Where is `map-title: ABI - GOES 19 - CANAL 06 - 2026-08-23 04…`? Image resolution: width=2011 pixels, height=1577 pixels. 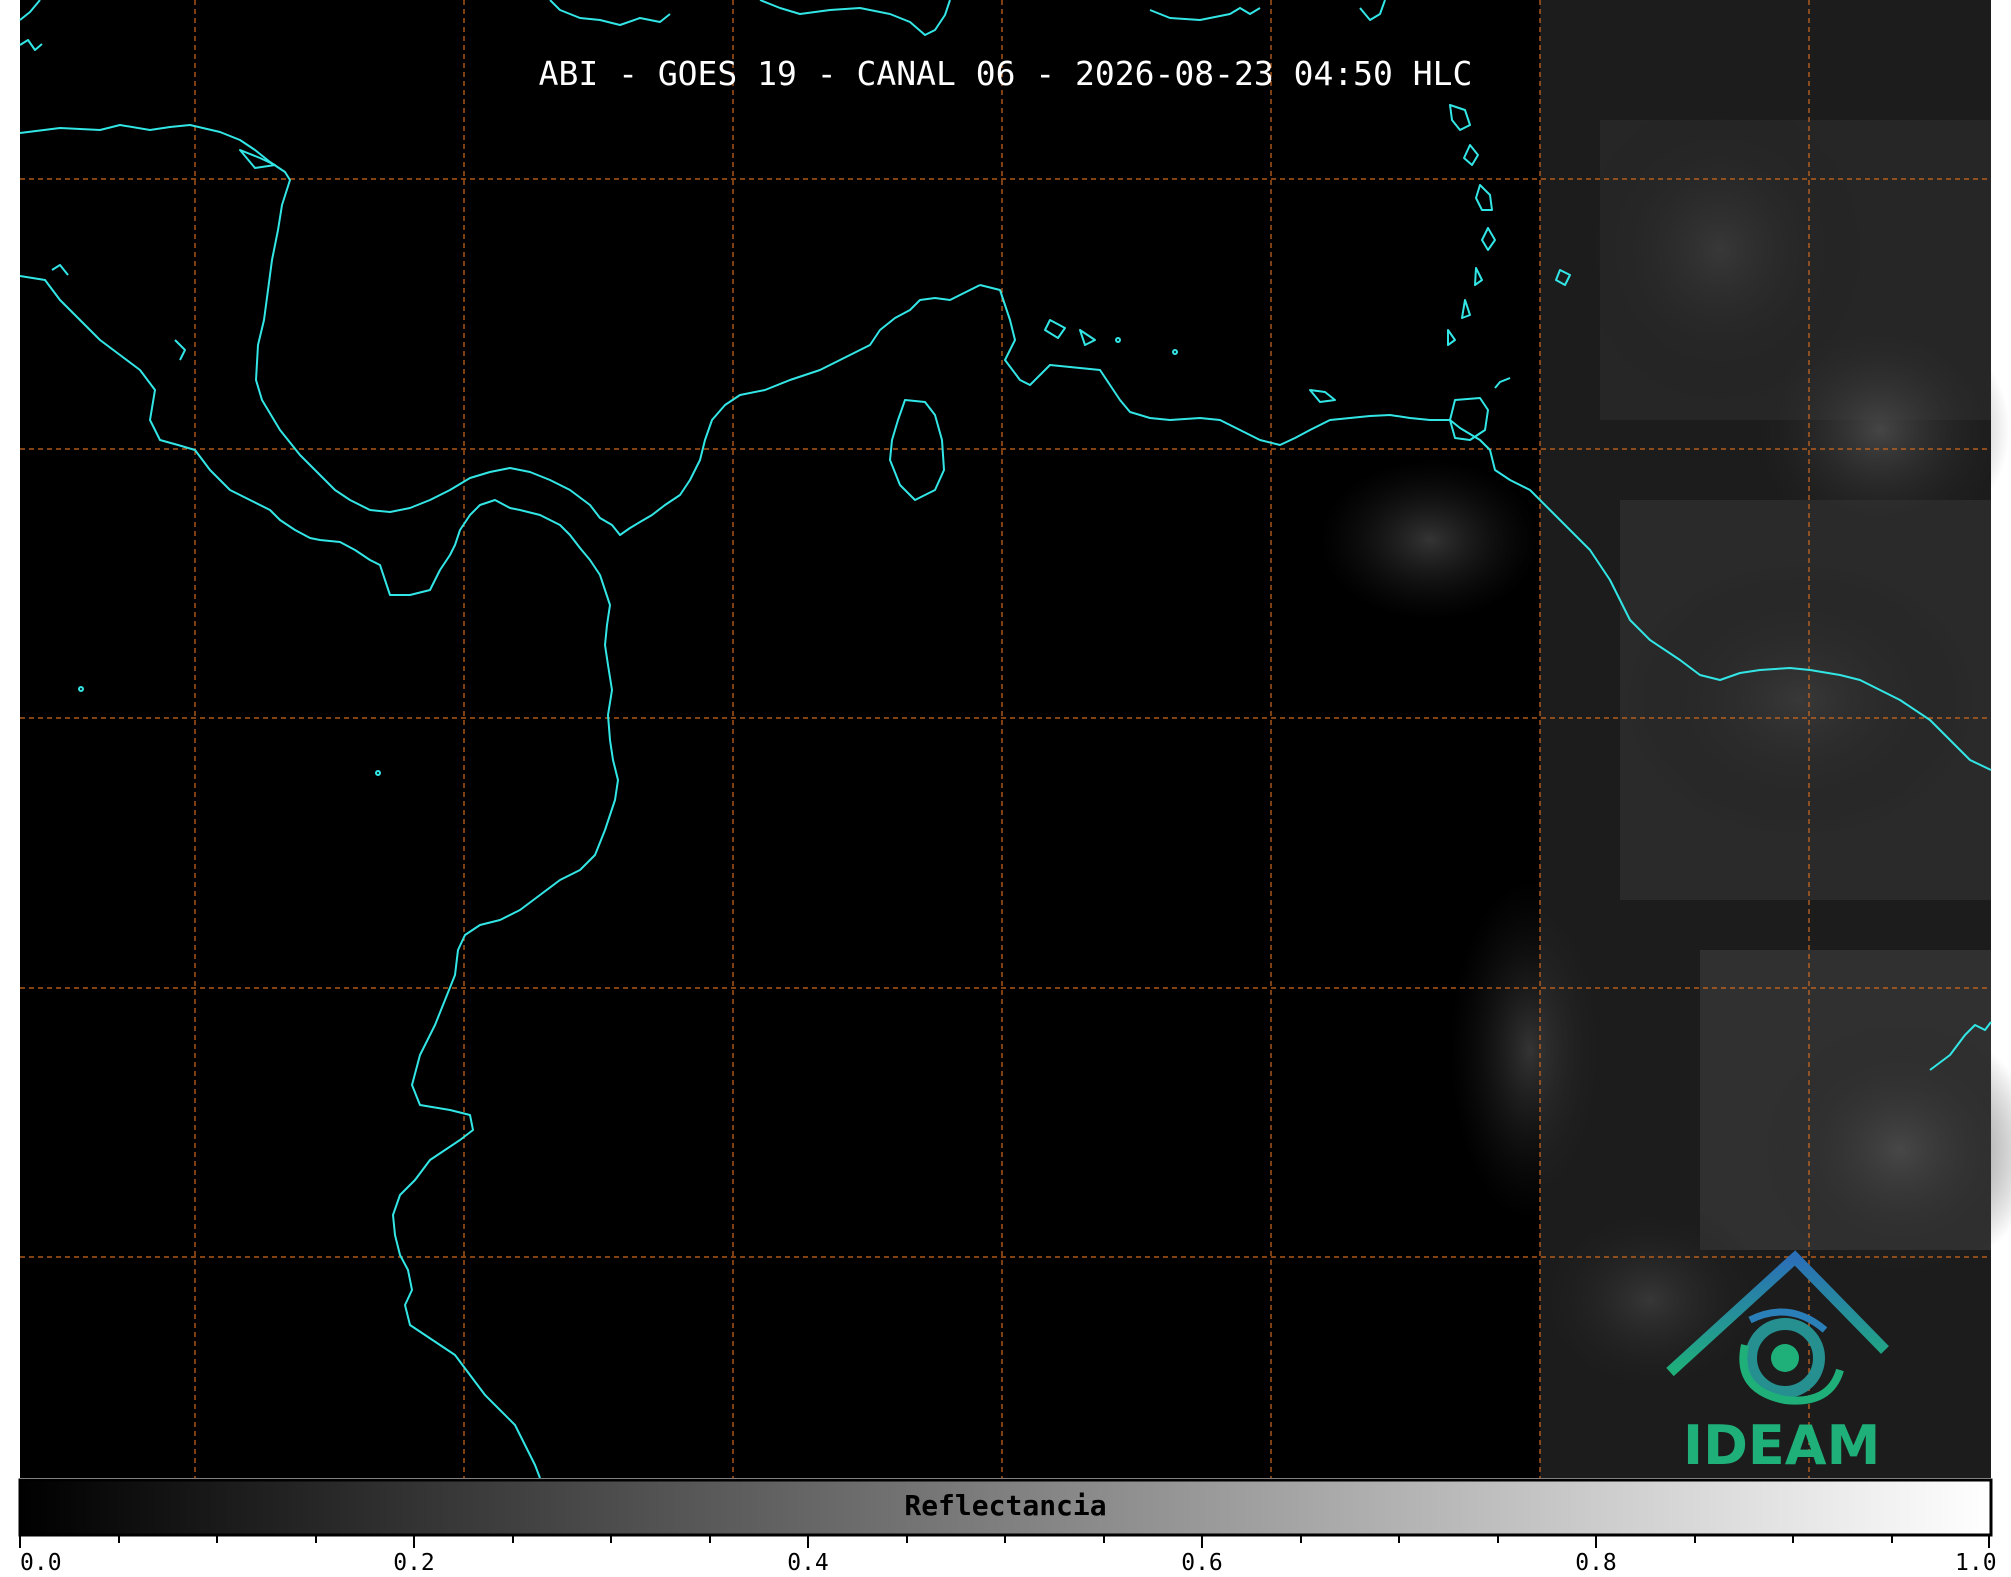
map-title: ABI - GOES 19 - CANAL 06 - 2026-08-23 04… is located at coordinates (1005, 73).